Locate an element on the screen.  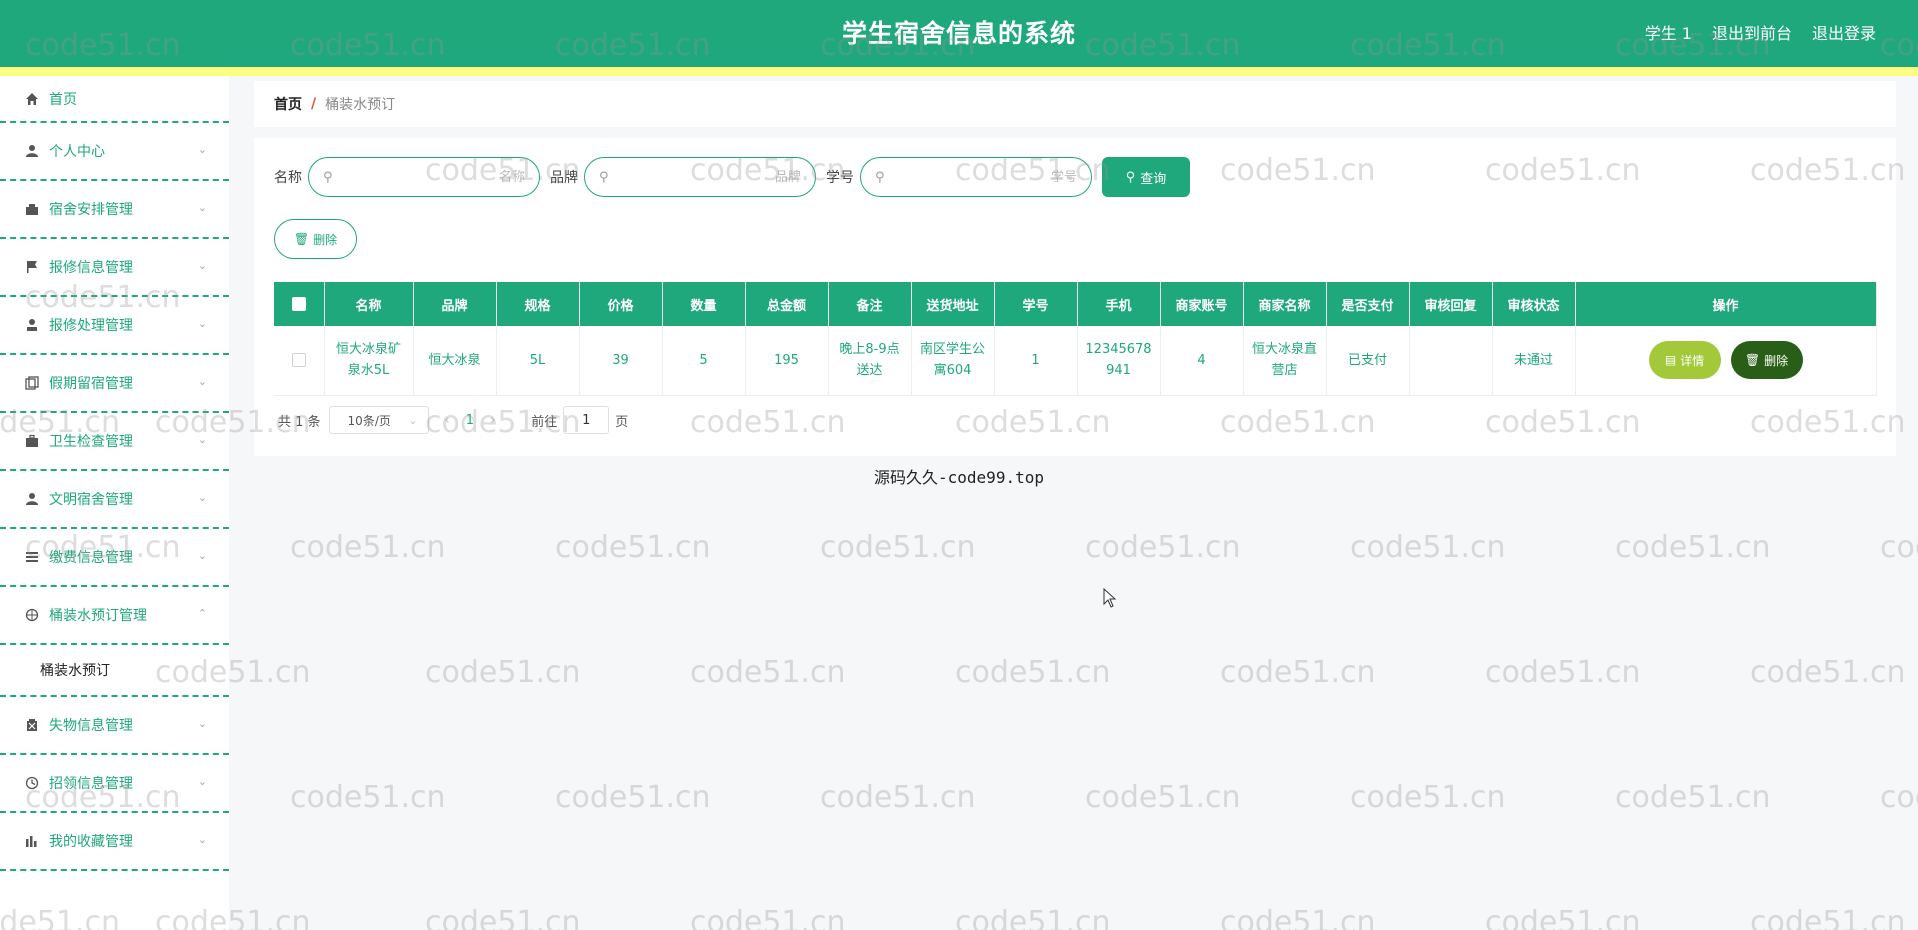
column-header: 学号 is located at coordinates (1036, 304).